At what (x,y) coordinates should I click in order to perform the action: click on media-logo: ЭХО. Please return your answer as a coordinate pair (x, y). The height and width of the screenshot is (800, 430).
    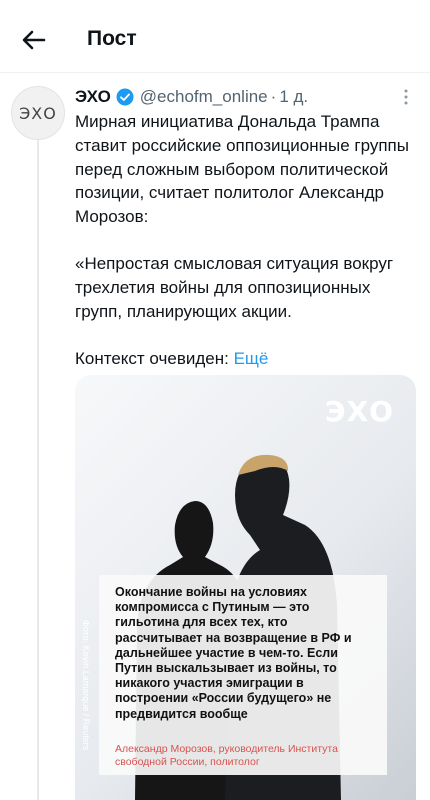
    Looking at the image, I should click on (359, 411).